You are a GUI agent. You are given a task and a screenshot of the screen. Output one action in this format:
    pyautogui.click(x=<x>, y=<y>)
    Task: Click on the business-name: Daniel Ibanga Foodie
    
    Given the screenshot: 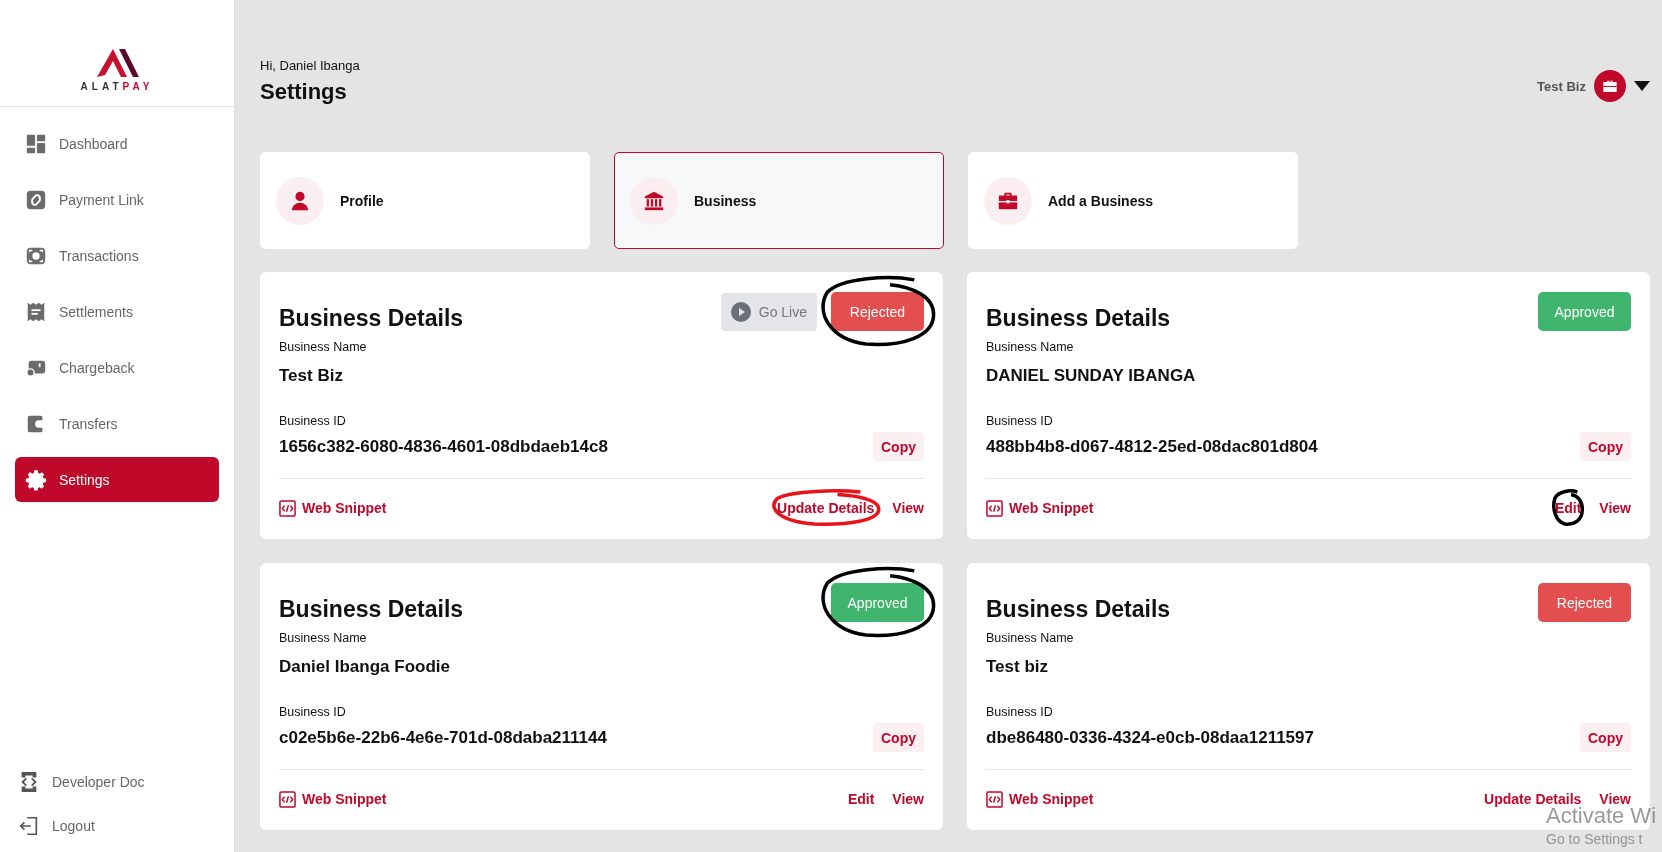 What is the action you would take?
    pyautogui.click(x=365, y=667)
    